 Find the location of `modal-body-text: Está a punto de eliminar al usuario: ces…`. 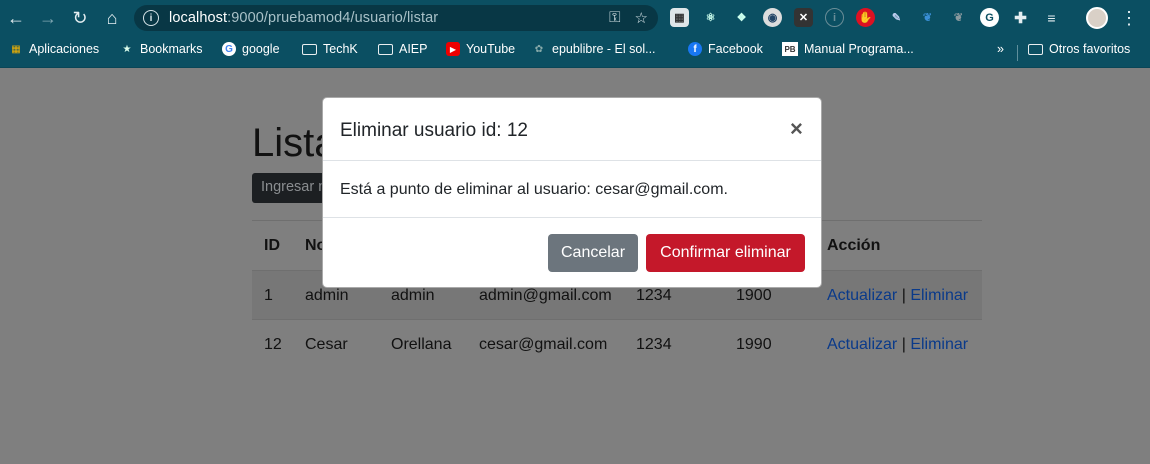

modal-body-text: Está a punto de eliminar al usuario: ces… is located at coordinates (534, 189).